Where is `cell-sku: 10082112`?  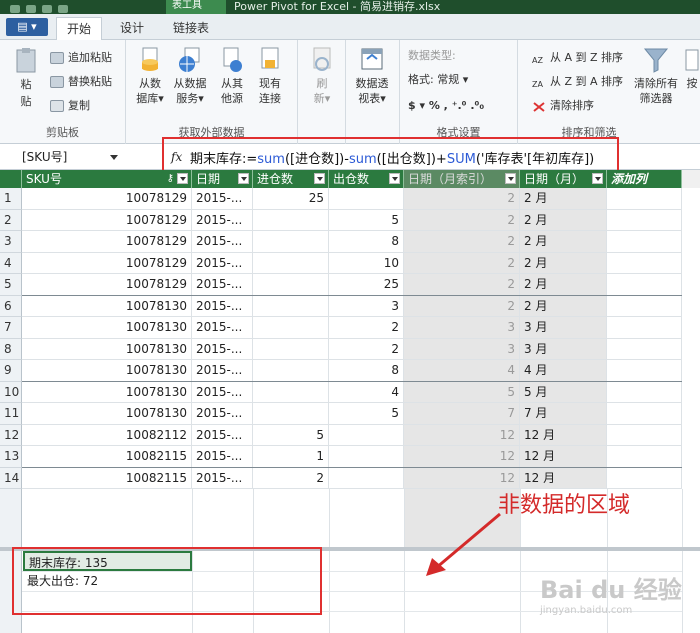
cell-sku: 10082112 is located at coordinates (107, 435).